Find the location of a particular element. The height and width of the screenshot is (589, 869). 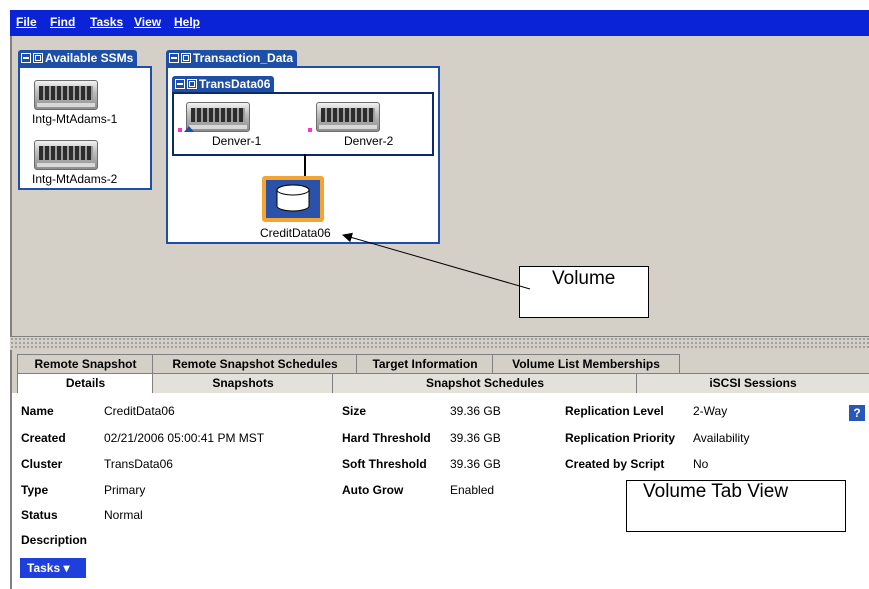

manager-indicator-icon is located at coordinates (189, 129).